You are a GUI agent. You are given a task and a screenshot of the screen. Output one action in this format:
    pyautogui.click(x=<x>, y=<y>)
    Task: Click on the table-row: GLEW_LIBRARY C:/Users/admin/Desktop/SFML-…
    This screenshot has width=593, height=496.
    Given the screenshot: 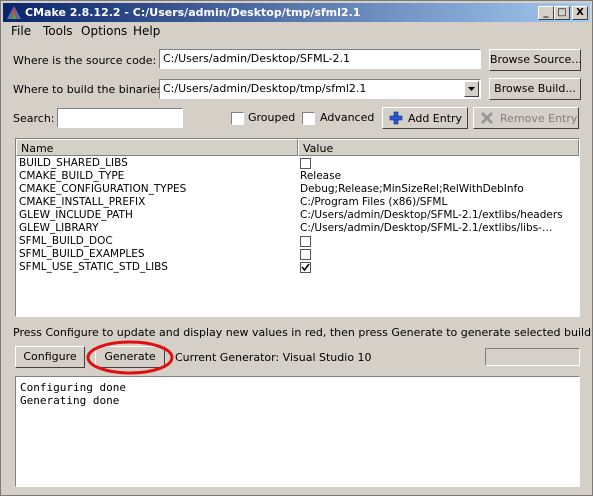 What is the action you would take?
    pyautogui.click(x=297, y=228)
    